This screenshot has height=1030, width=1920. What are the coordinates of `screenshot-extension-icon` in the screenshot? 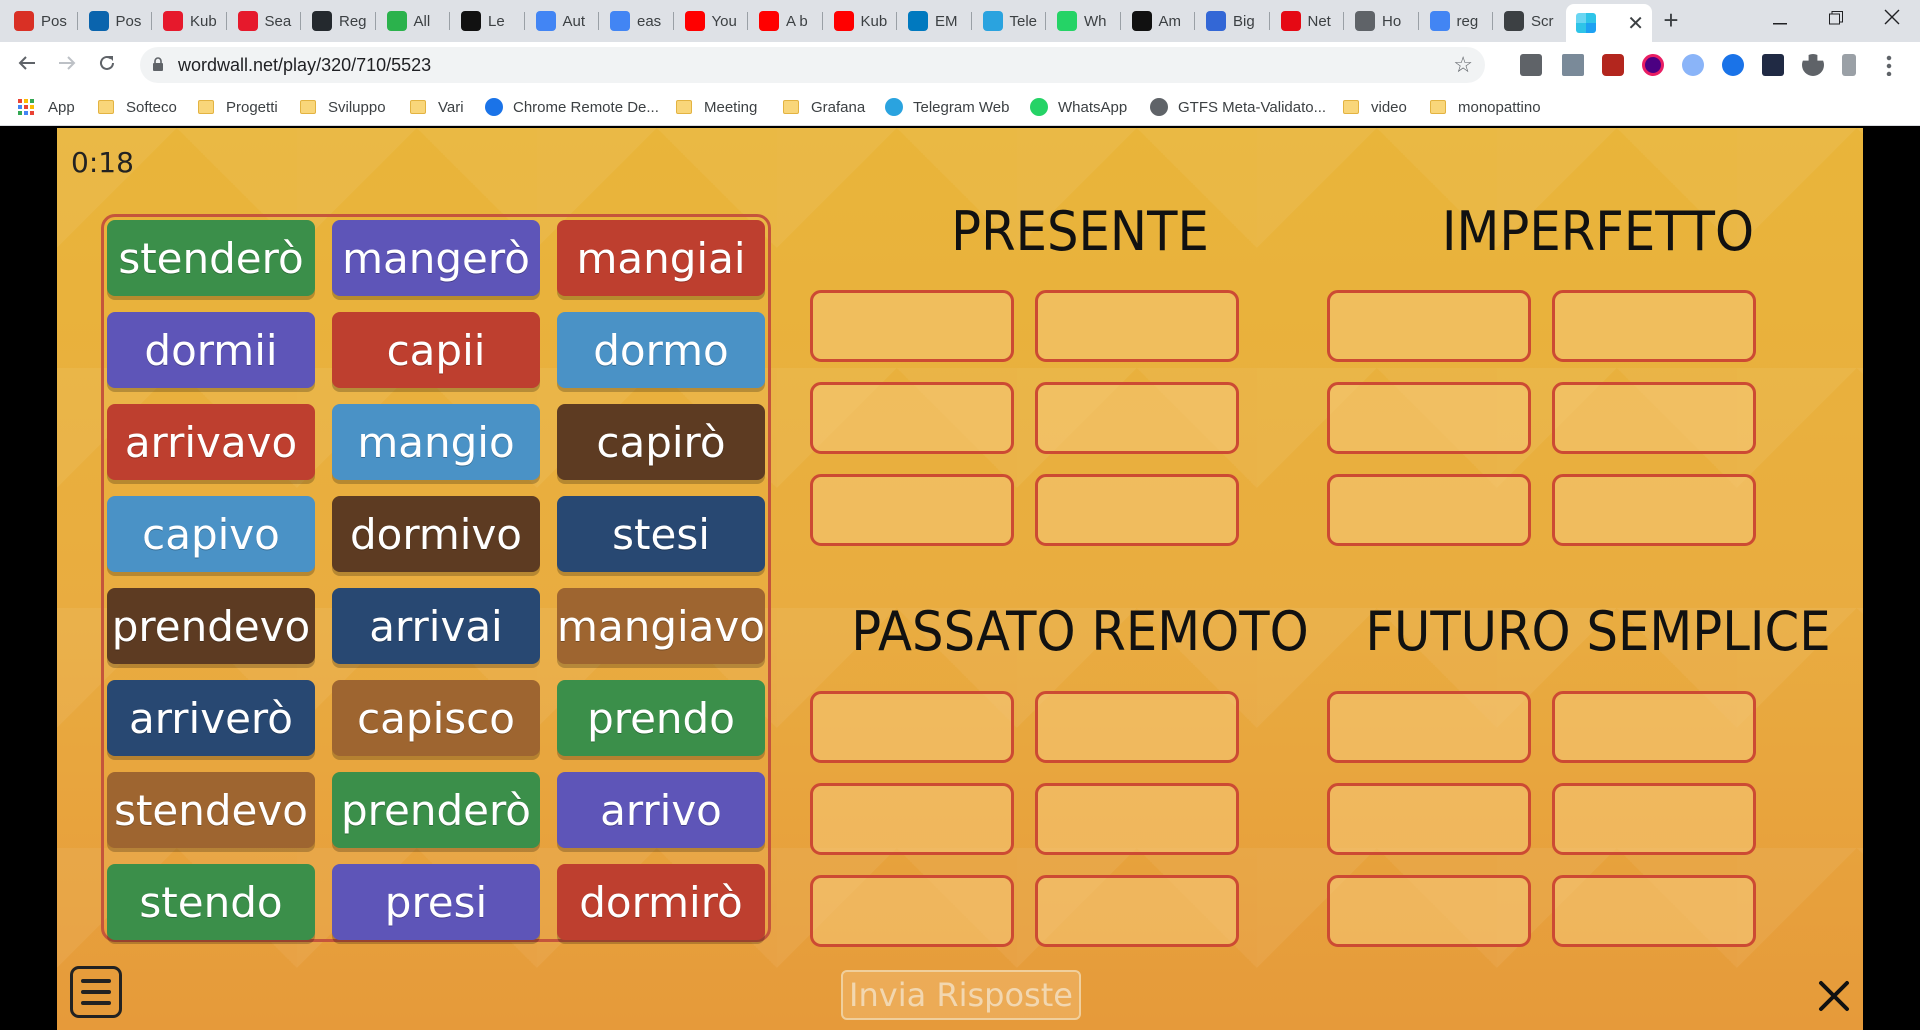 It's located at (1773, 65).